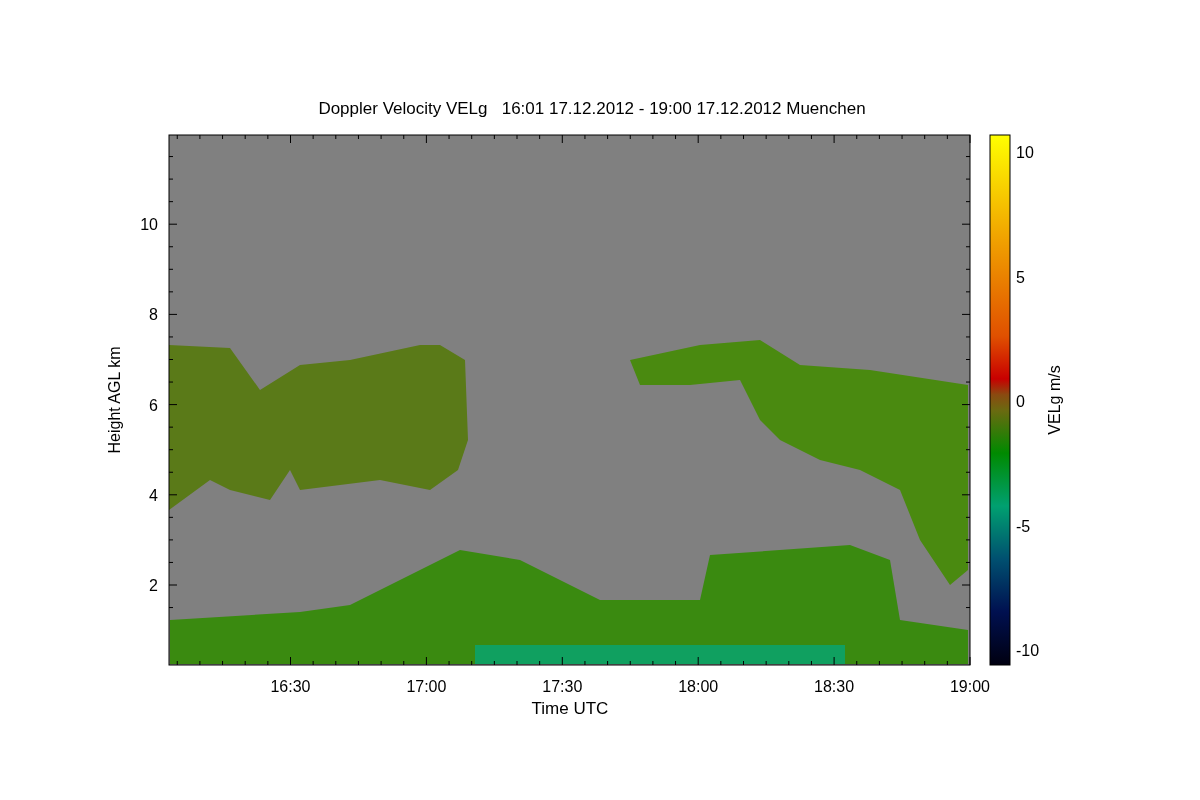 The image size is (1200, 800). Describe the element at coordinates (1020, 401) in the screenshot. I see `colorbar-tick-label: 0` at that location.